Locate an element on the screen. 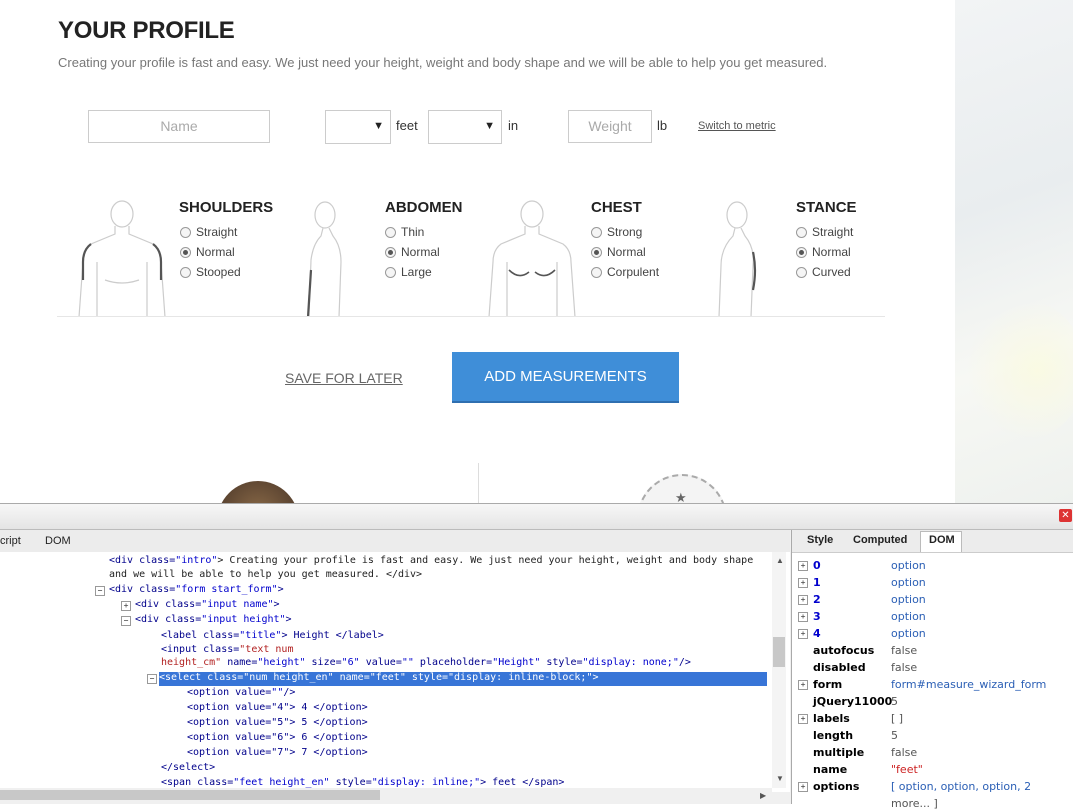 The height and width of the screenshot is (810, 1073). abdomen-option-thin: Thin is located at coordinates (404, 232).